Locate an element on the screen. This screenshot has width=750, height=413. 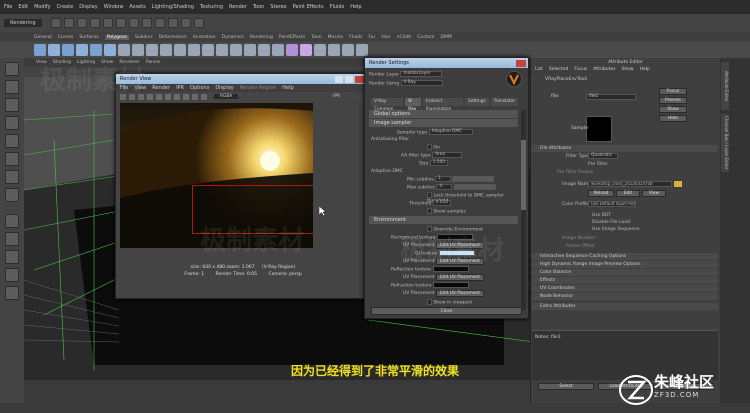
minimize-icon is located at coordinates (339, 79).